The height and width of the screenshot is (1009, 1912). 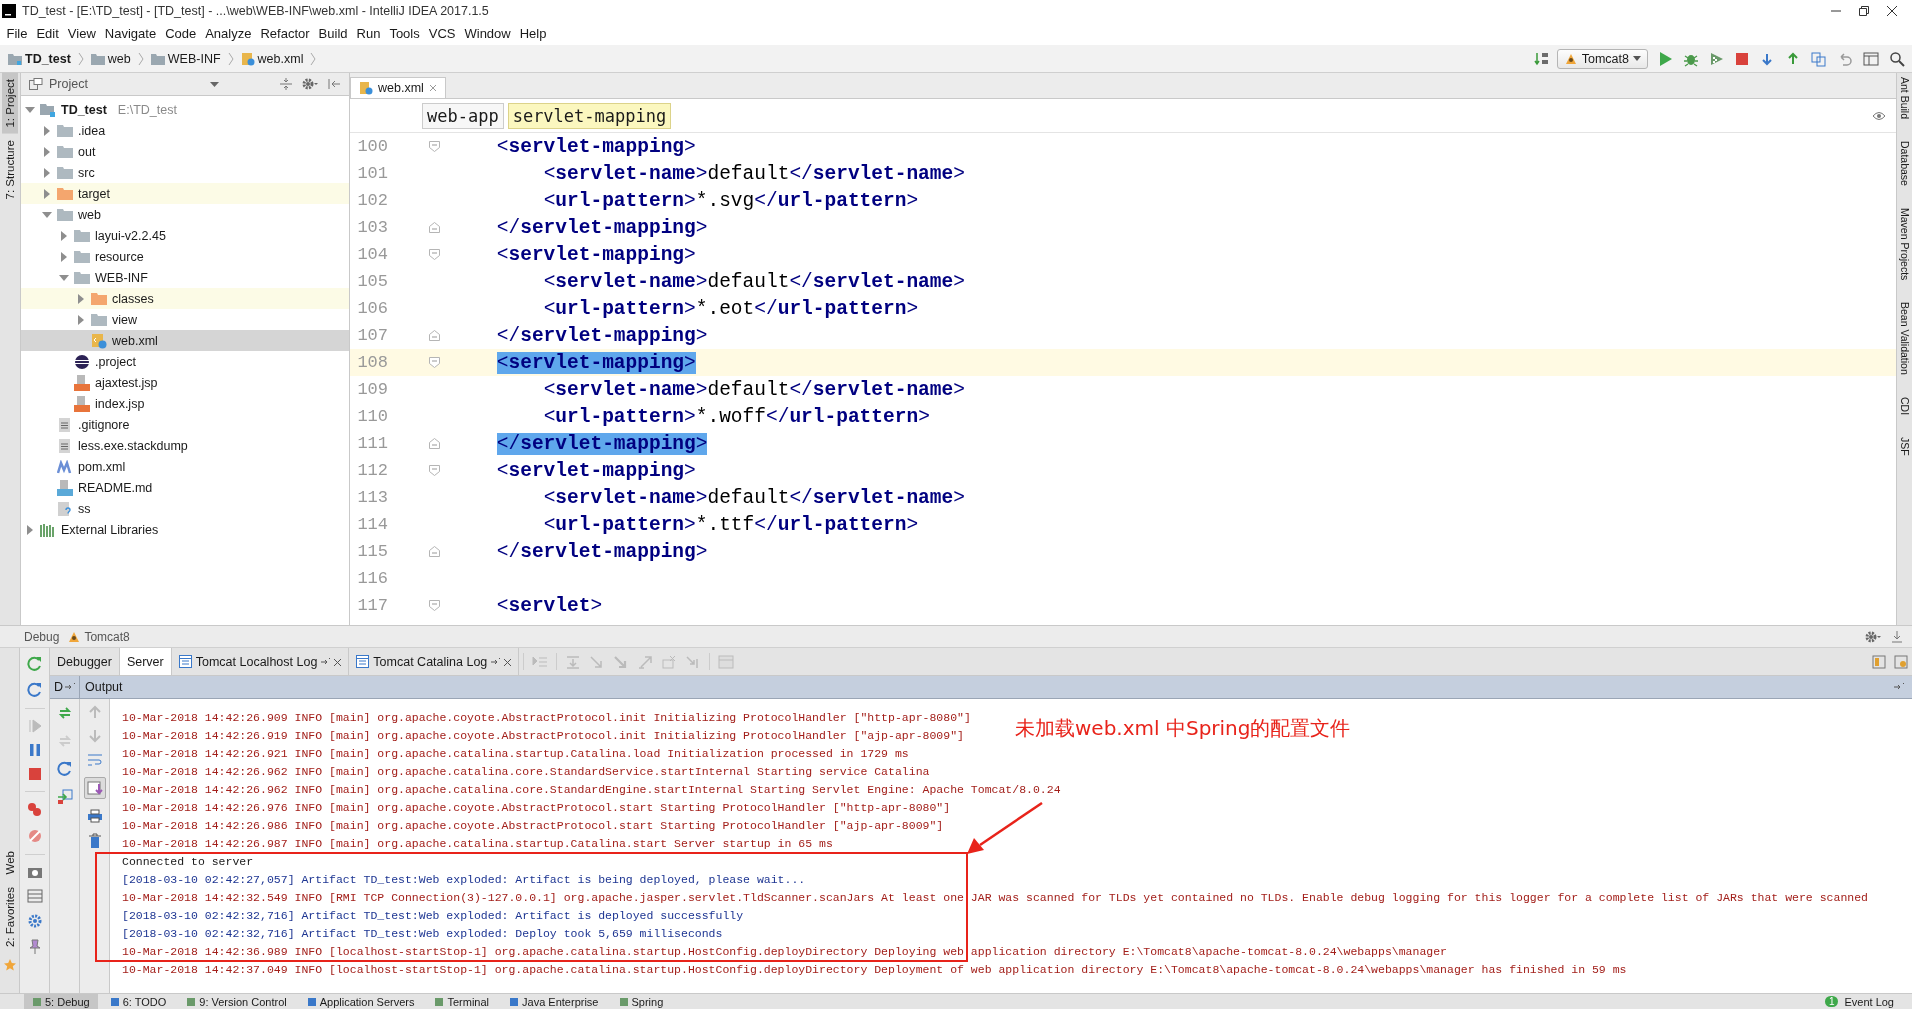 What do you see at coordinates (34, 664) in the screenshot?
I see `rerun-icon` at bounding box center [34, 664].